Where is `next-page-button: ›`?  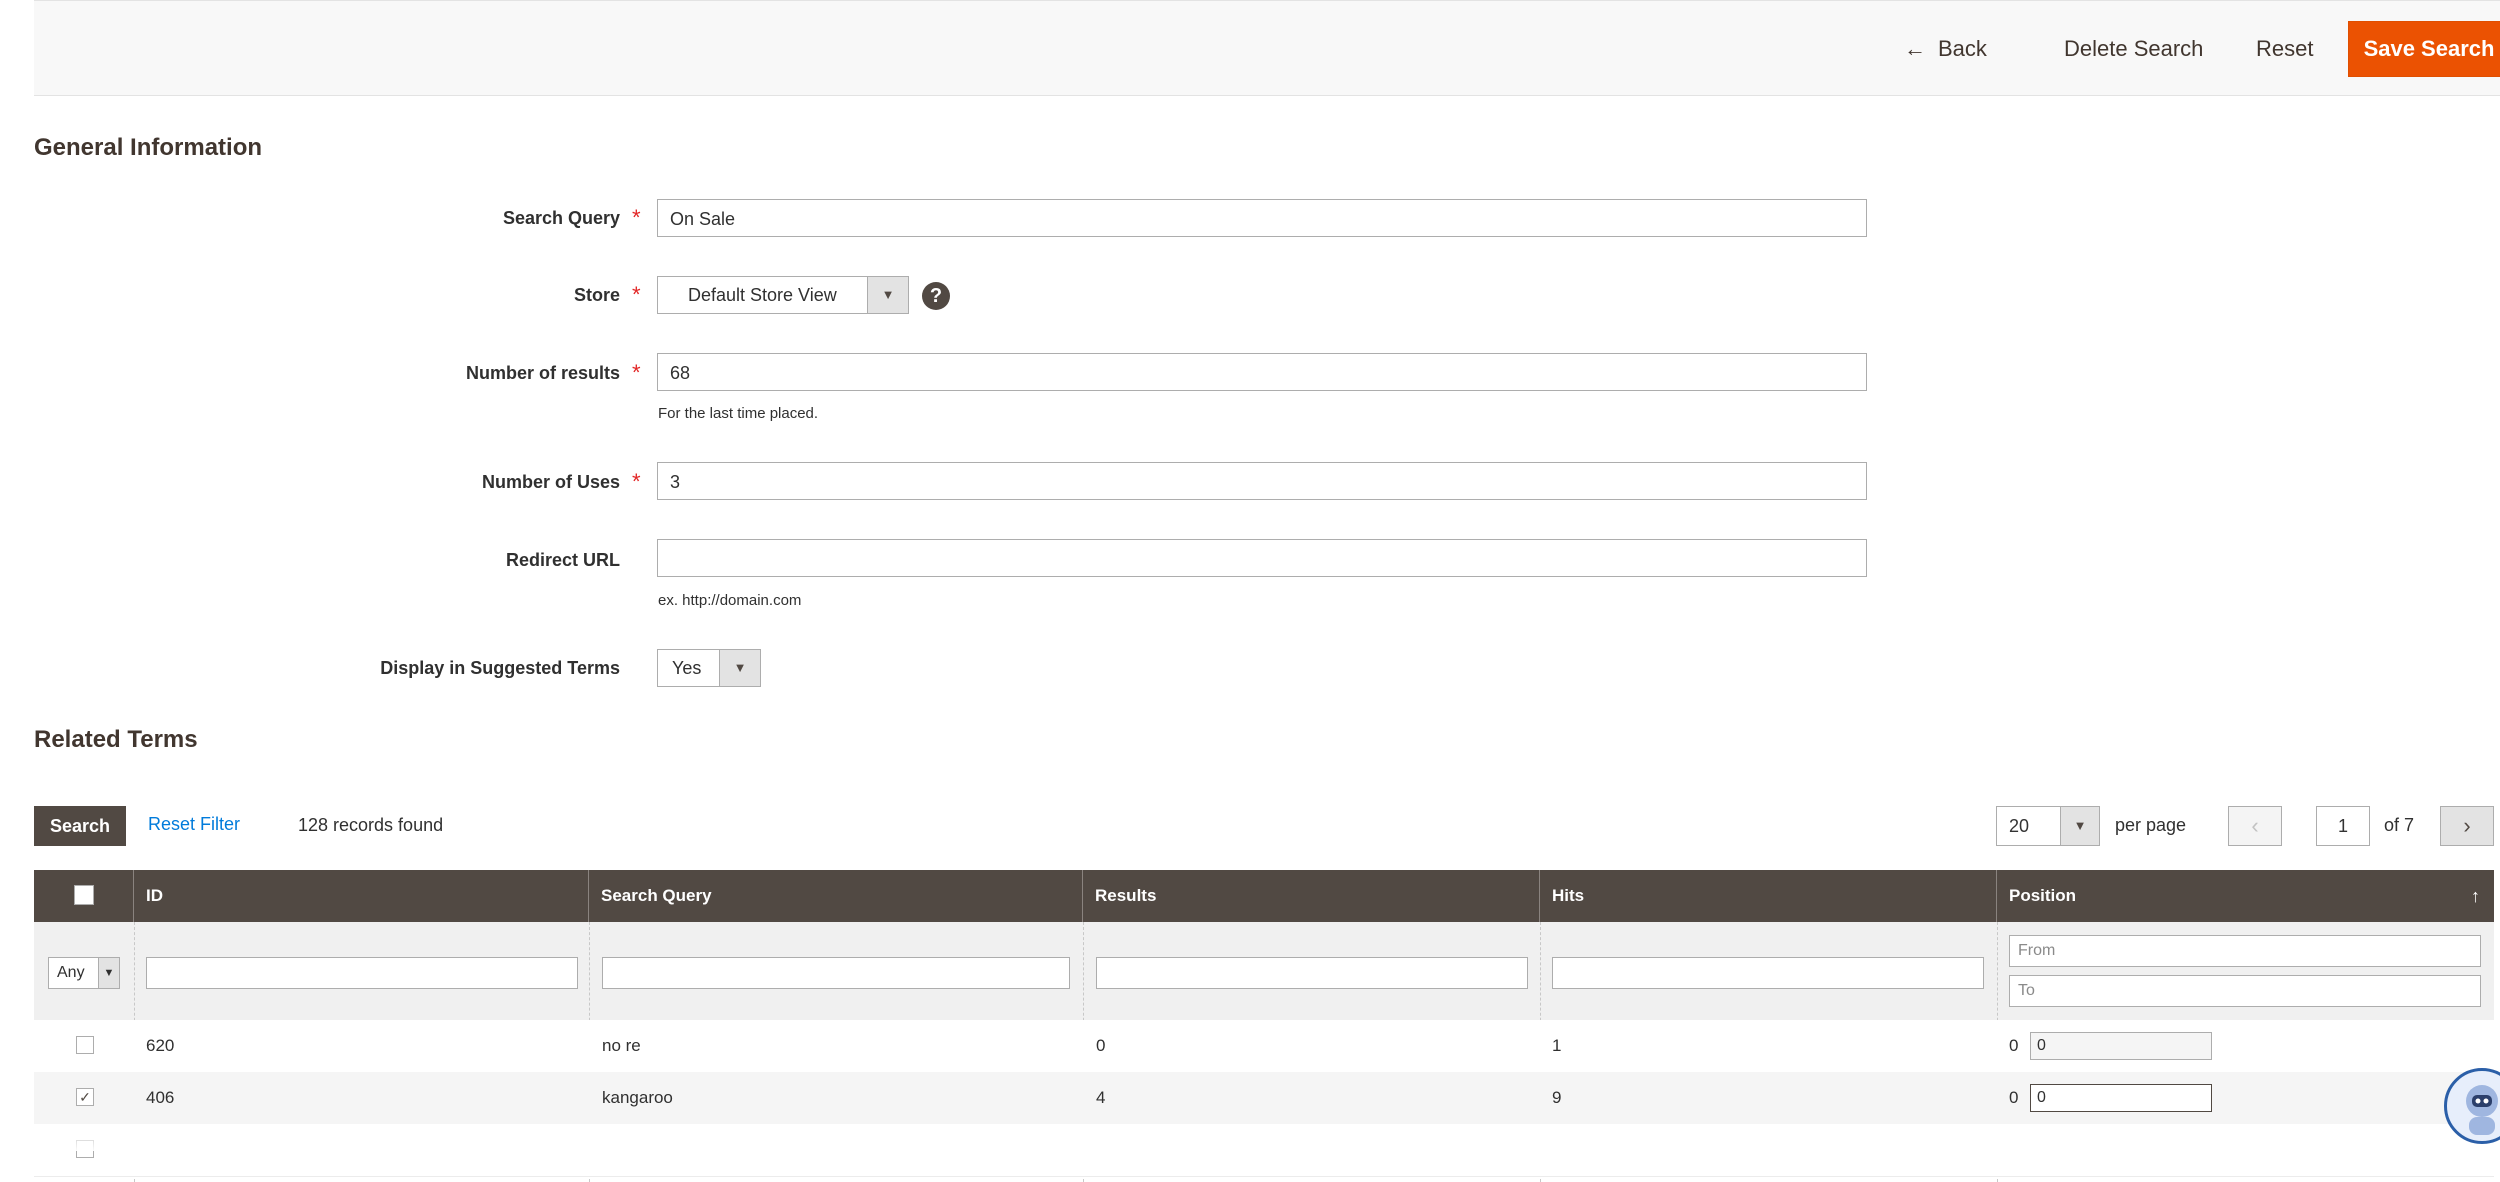 next-page-button: › is located at coordinates (2467, 826).